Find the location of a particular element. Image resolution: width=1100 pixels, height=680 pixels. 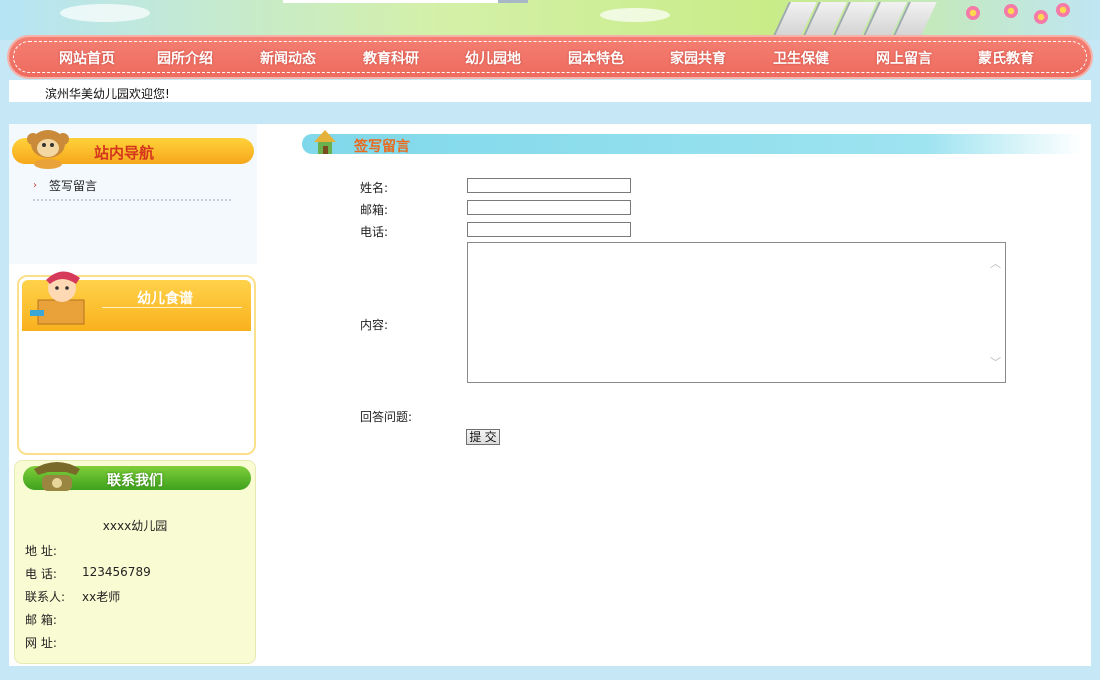

nav-item-health: 卫生保健 is located at coordinates (801, 58).